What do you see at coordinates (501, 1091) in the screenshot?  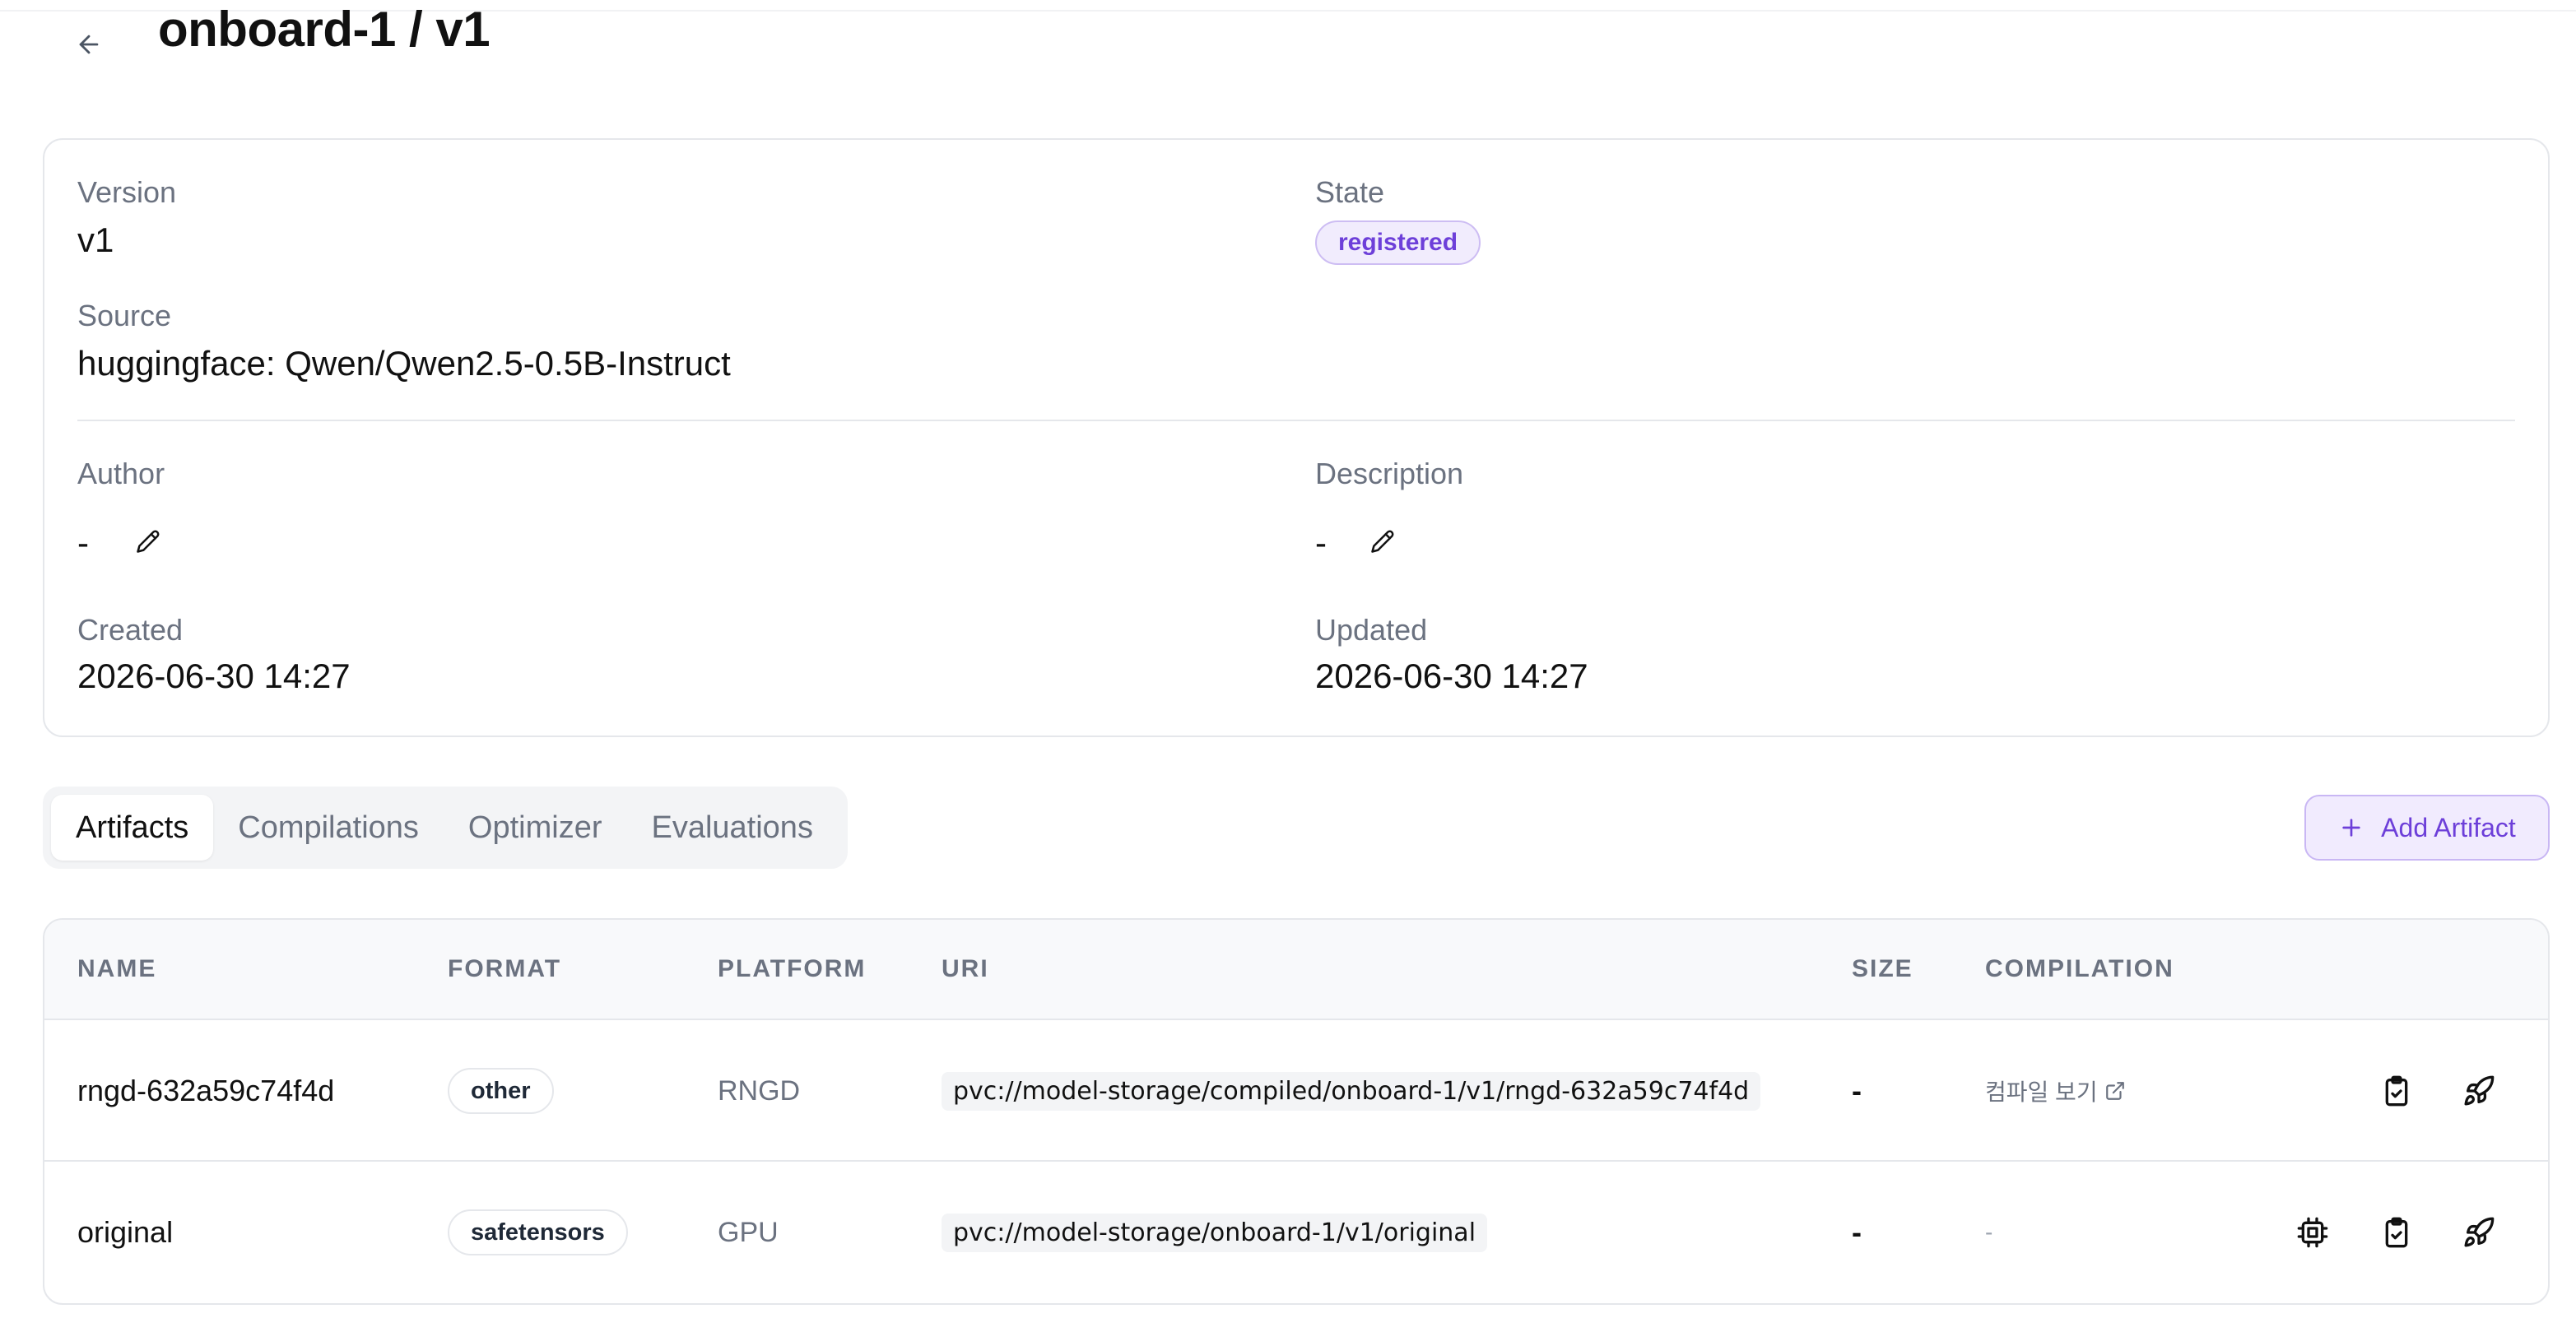 I see `format-badge: other` at bounding box center [501, 1091].